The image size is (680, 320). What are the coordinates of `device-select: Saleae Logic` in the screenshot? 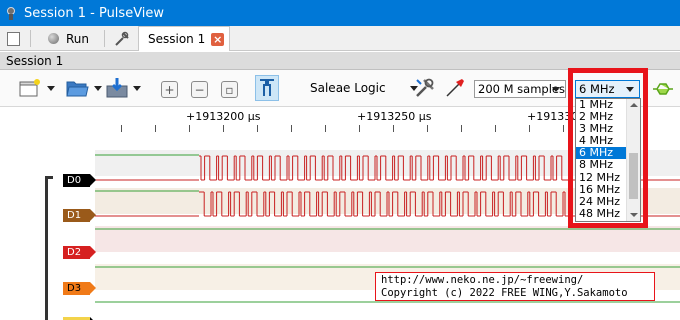 It's located at (364, 88).